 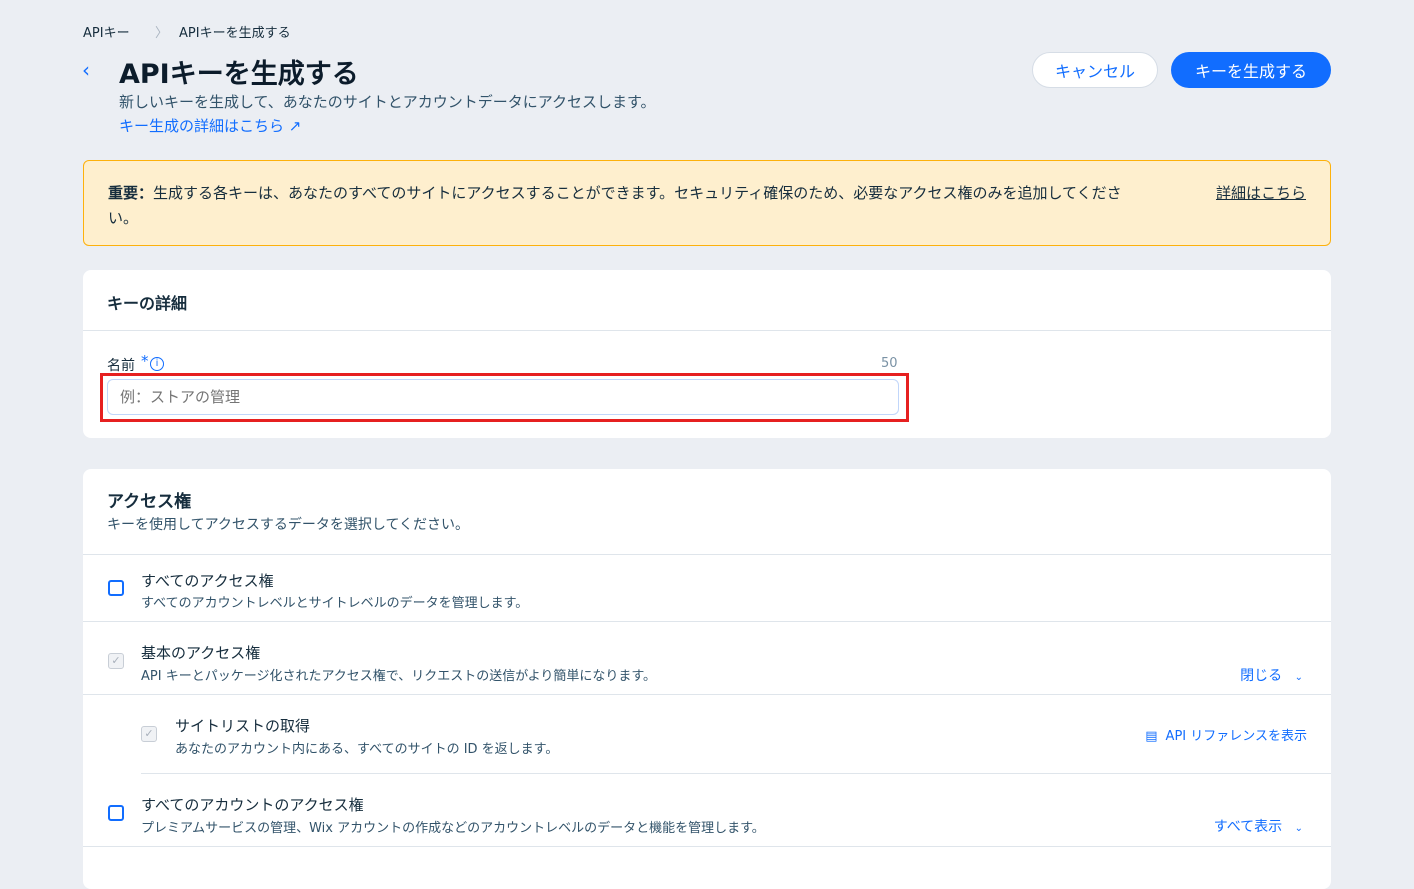 I want to click on all-access-checkbox, so click(x=116, y=588).